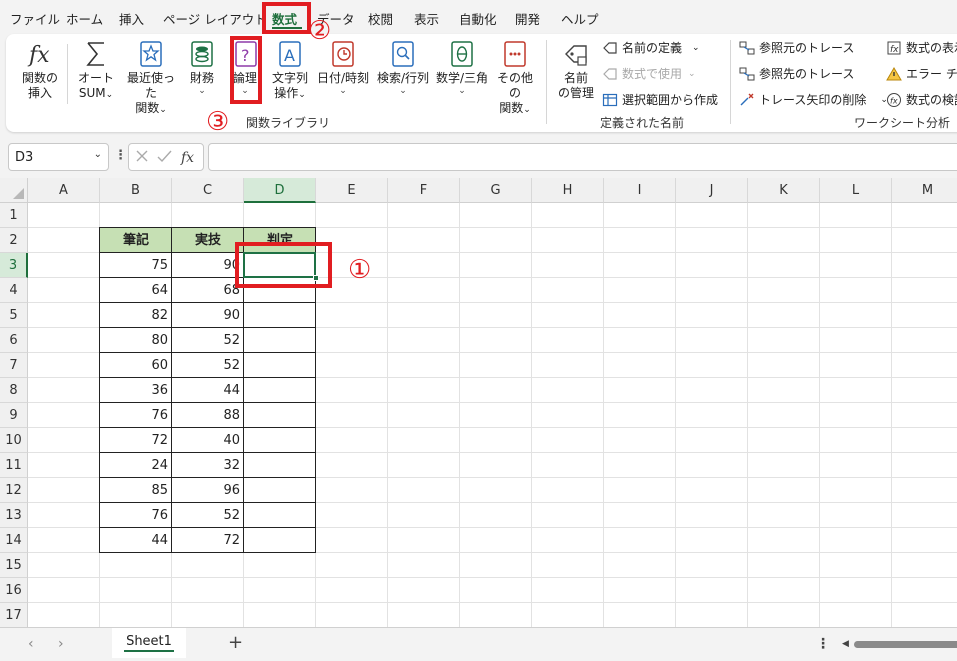  Describe the element at coordinates (280, 190) in the screenshot. I see `column-header-d: D` at that location.